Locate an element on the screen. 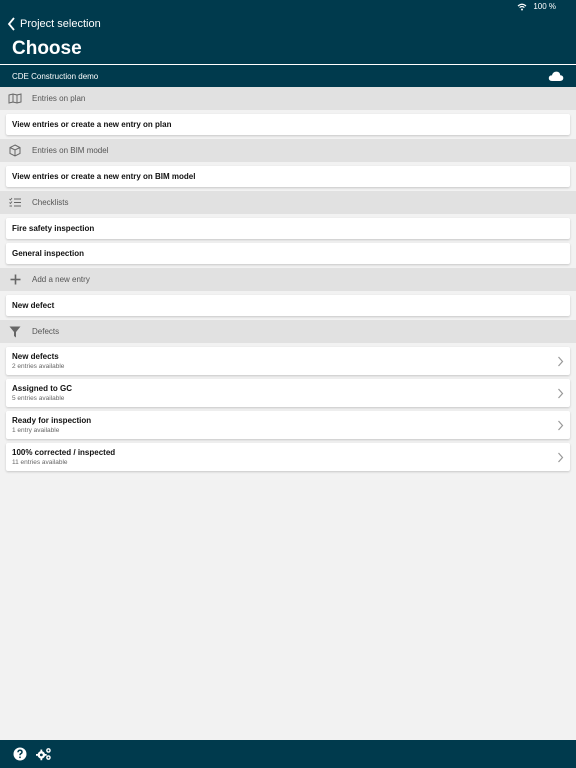  settings-button is located at coordinates (44, 754).